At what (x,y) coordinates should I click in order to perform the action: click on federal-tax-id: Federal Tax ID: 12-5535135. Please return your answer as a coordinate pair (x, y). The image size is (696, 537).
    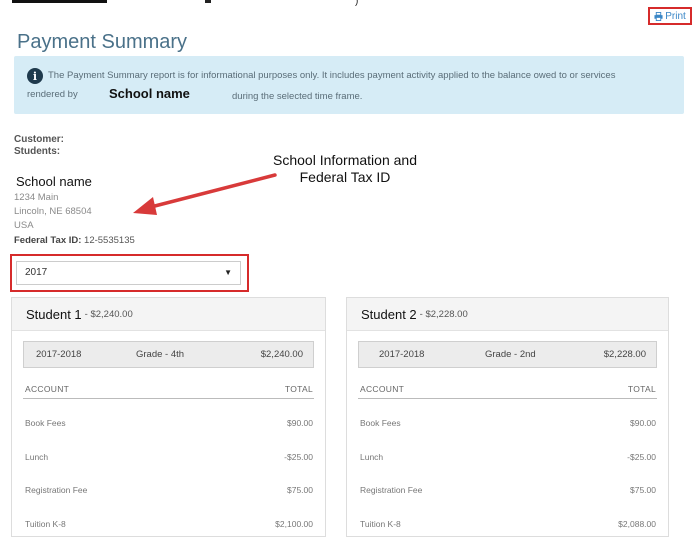
    Looking at the image, I should click on (74, 240).